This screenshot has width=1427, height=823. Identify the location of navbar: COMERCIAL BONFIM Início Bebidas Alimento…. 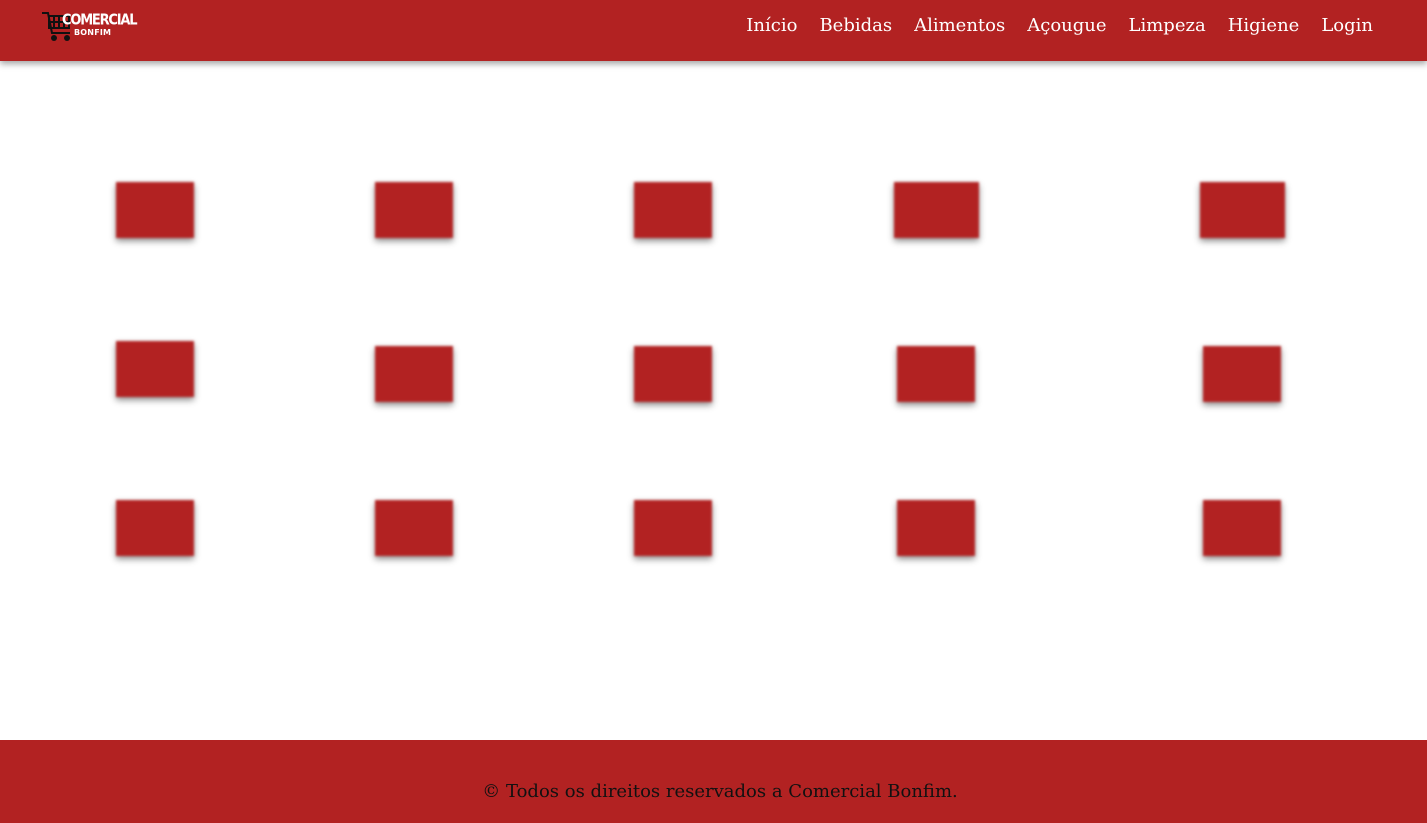
(713, 30).